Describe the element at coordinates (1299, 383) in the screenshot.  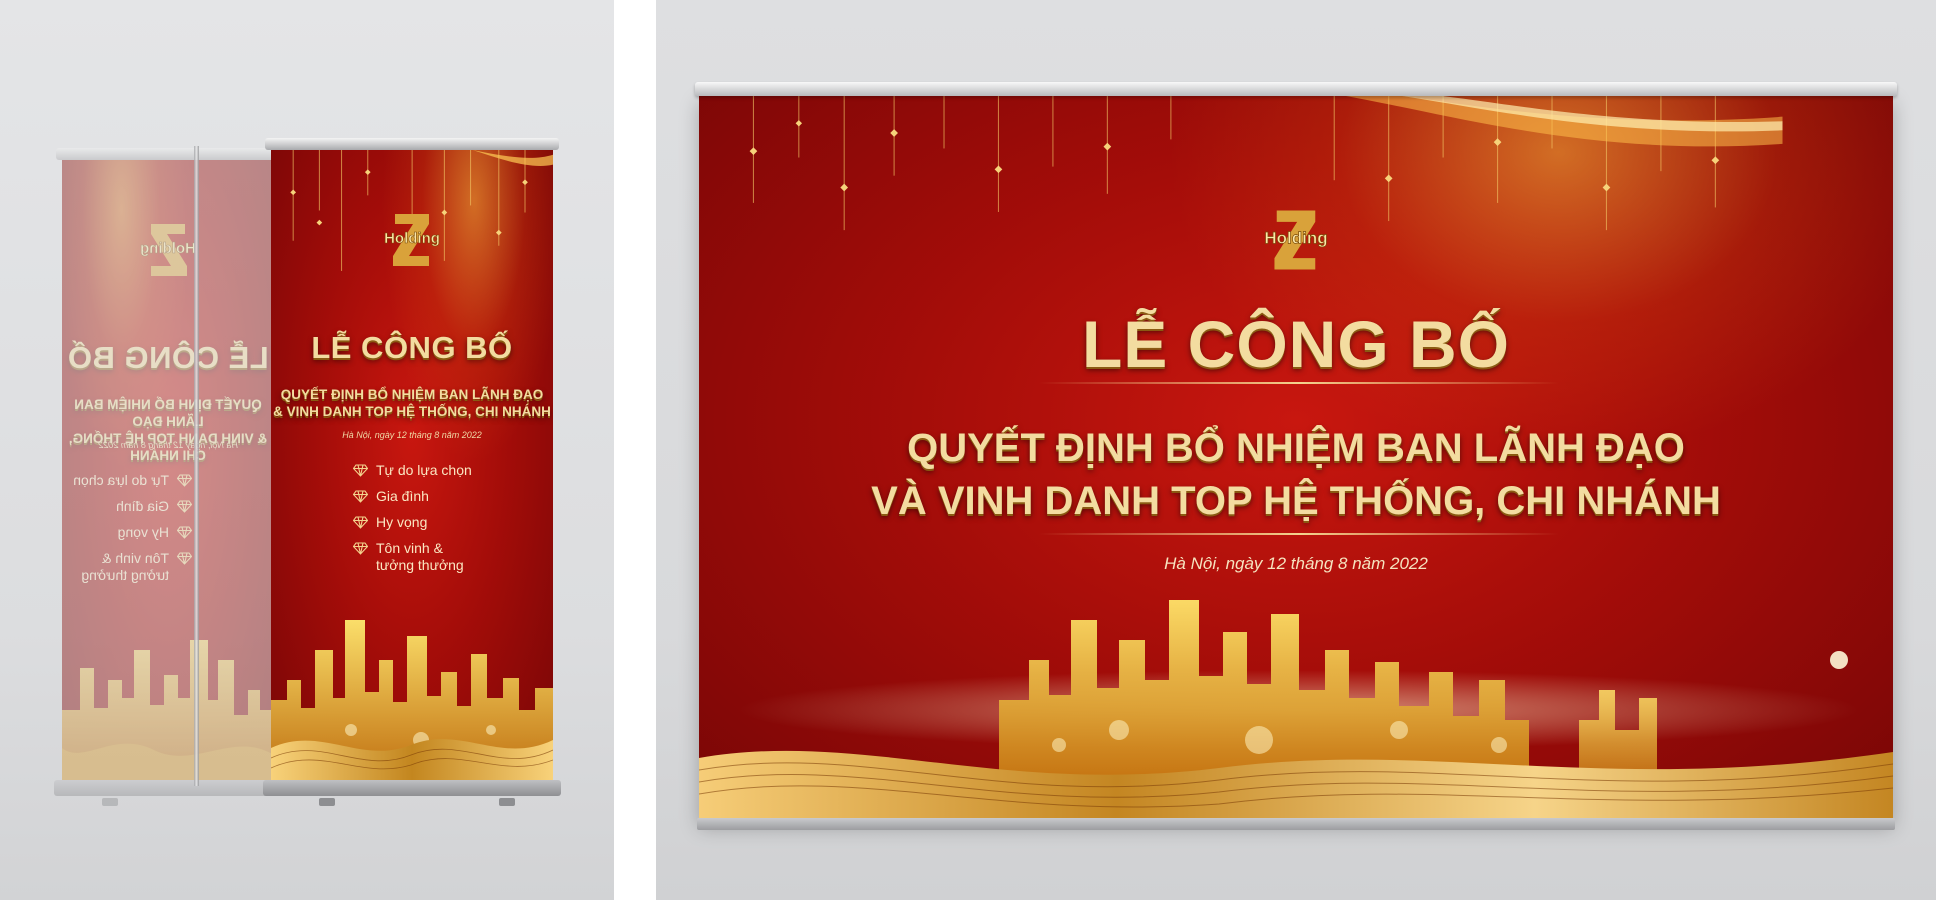
I see `title-divider` at that location.